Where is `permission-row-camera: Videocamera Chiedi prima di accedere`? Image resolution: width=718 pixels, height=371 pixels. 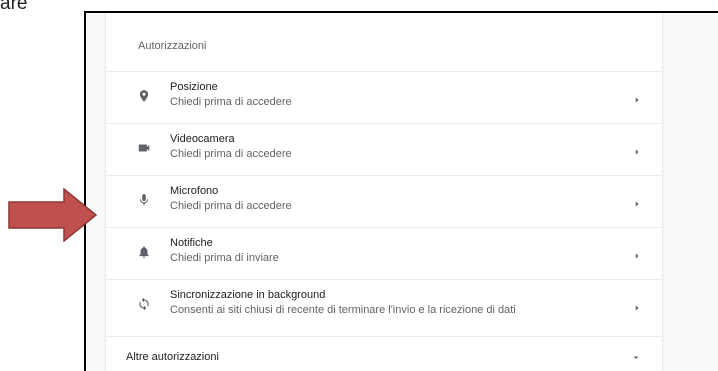 permission-row-camera: Videocamera Chiedi prima di accedere is located at coordinates (384, 149).